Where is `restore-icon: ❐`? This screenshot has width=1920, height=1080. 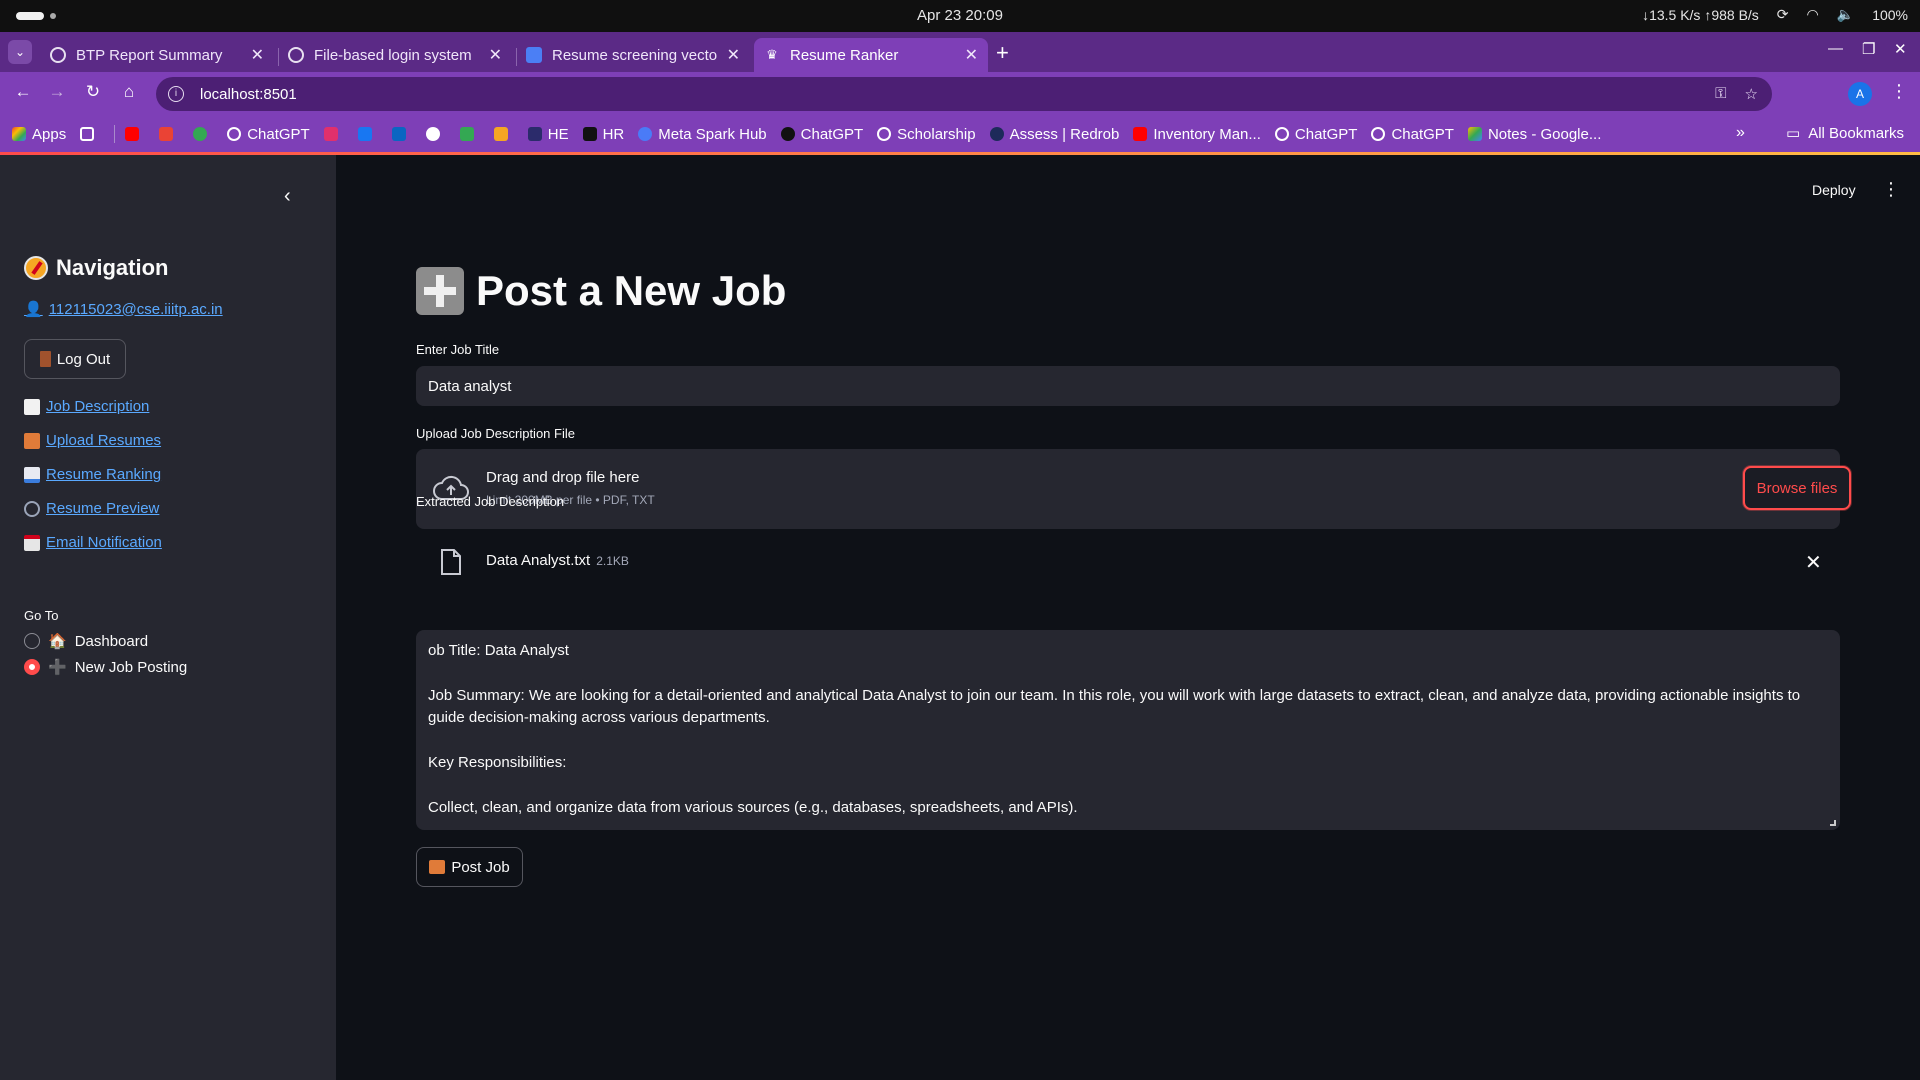
restore-icon: ❐ is located at coordinates (1868, 49).